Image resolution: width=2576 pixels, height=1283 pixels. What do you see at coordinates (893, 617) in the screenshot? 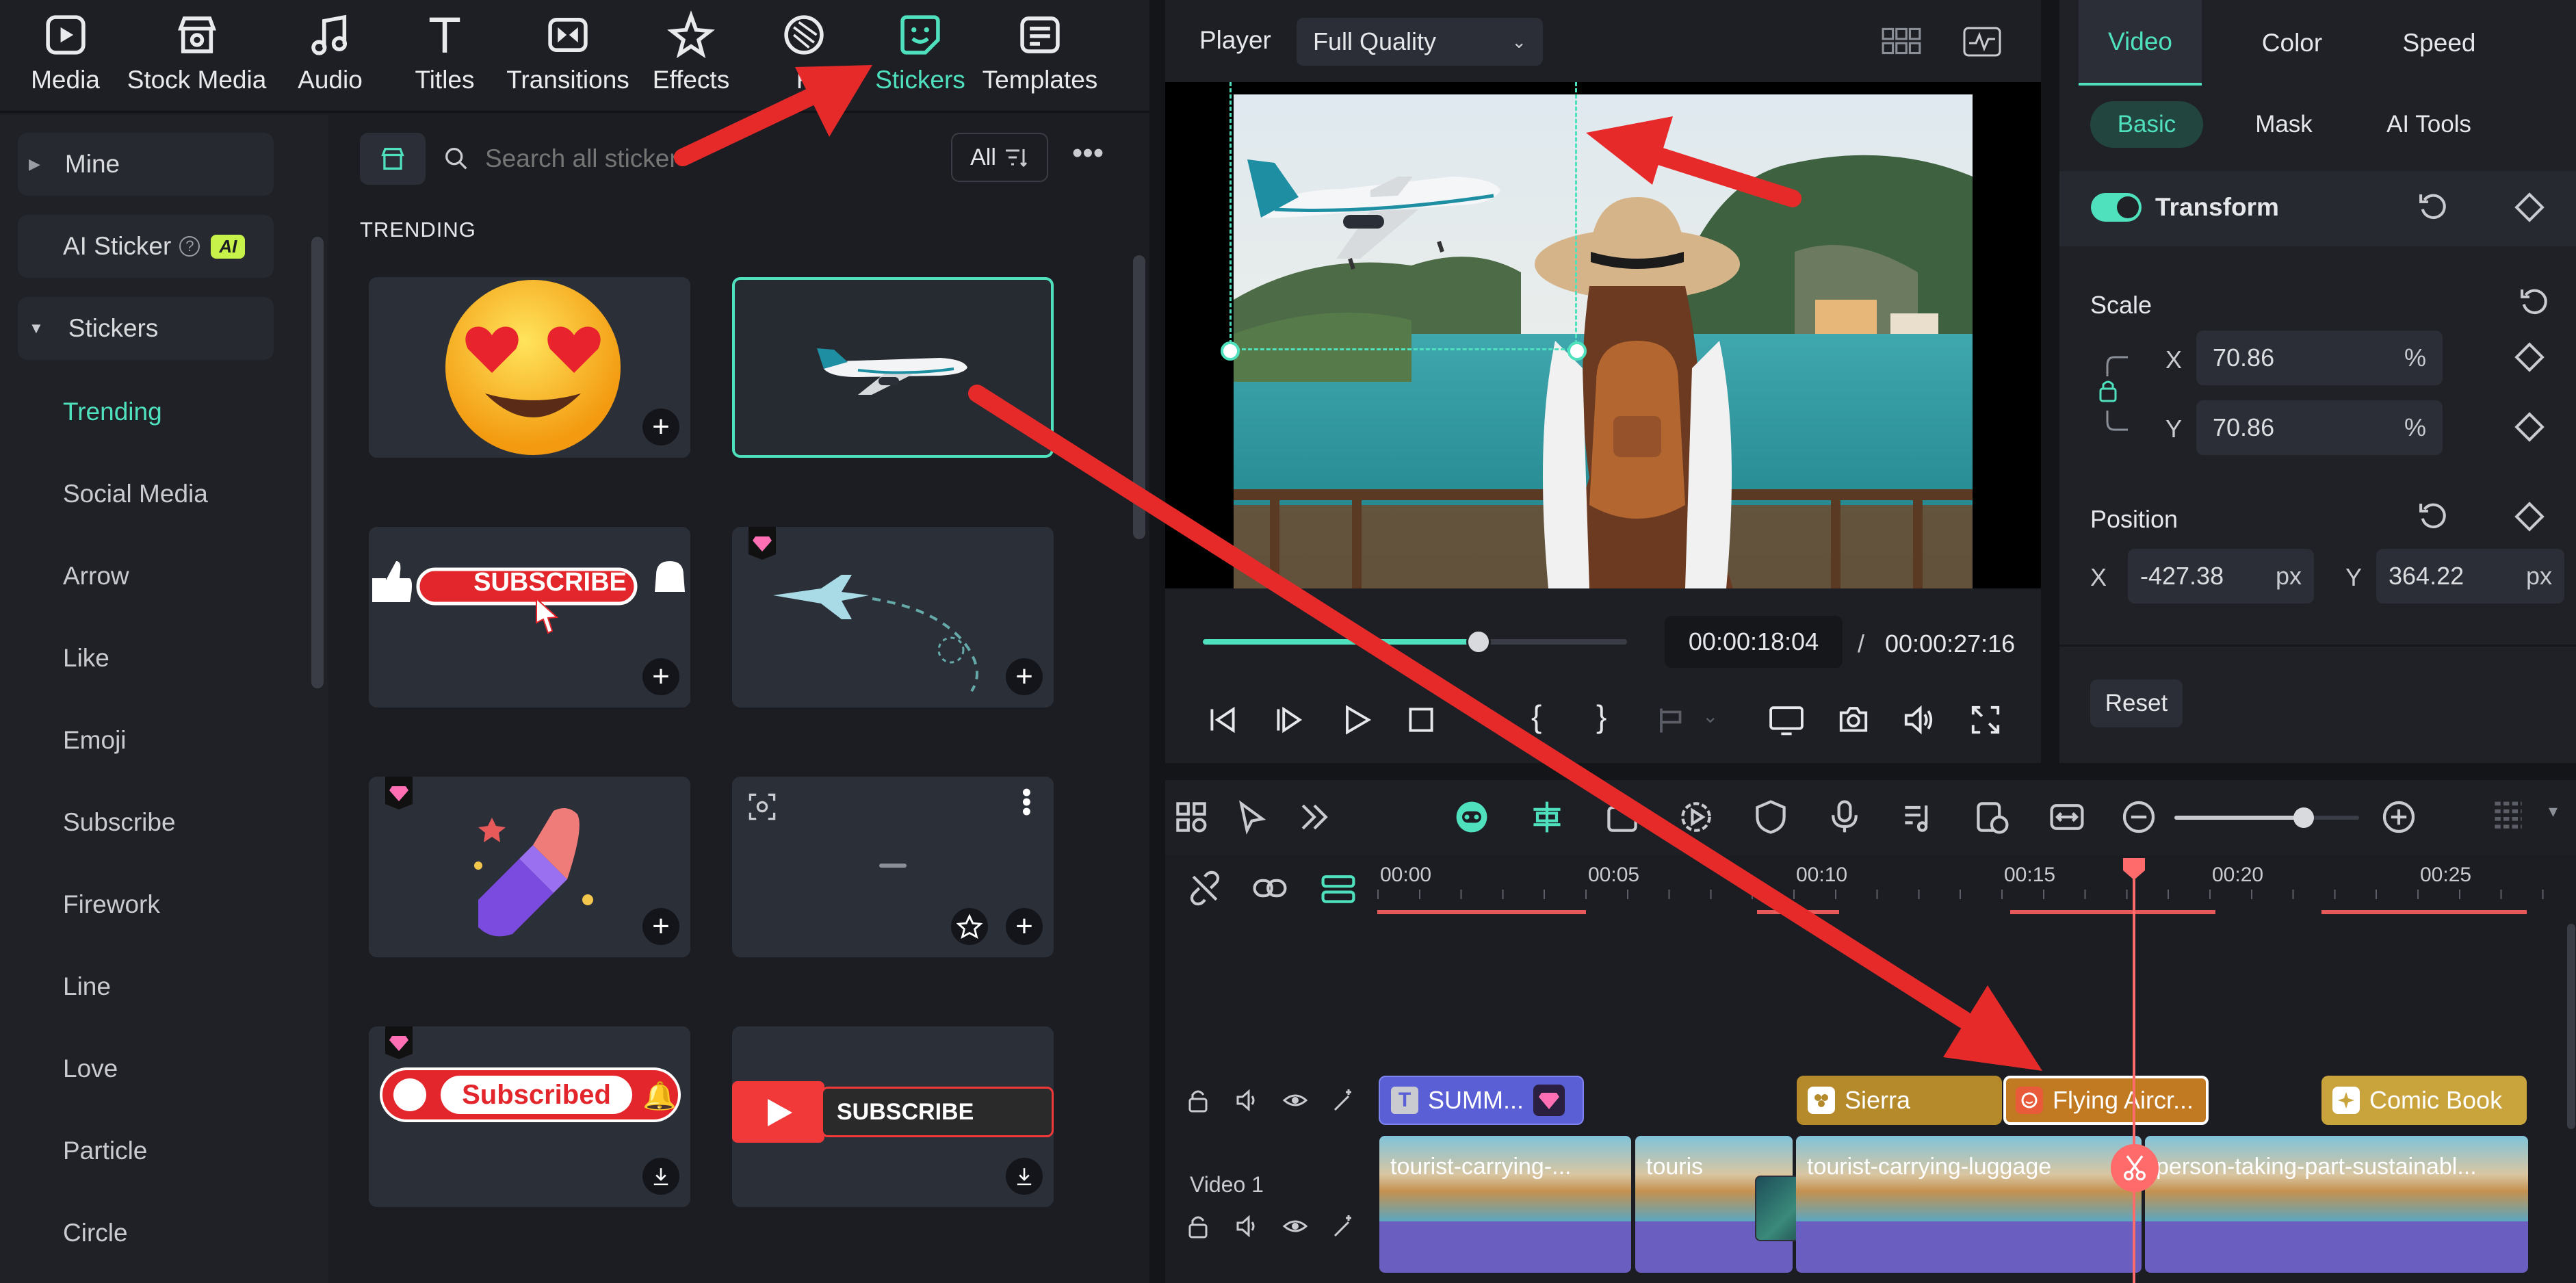
I see `sticker-card-dashed-plane: +` at bounding box center [893, 617].